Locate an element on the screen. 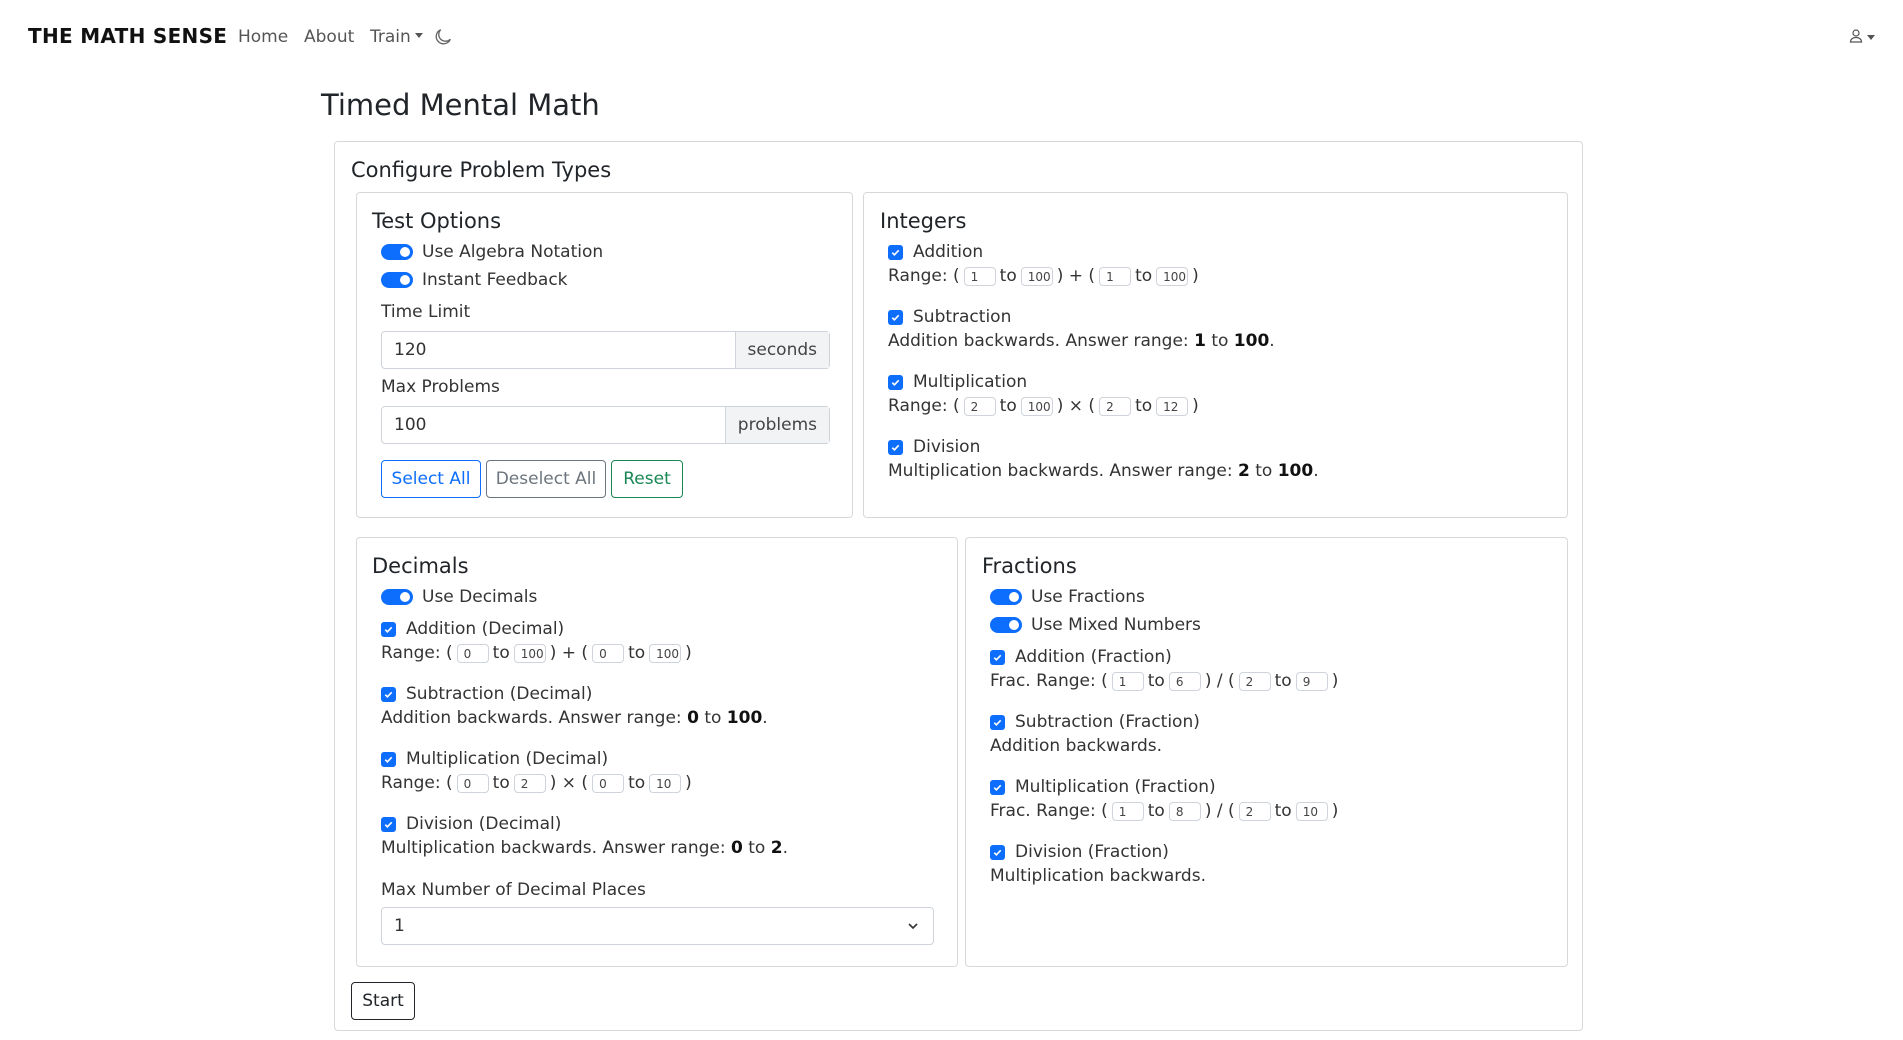 Image resolution: width=1903 pixels, height=1040 pixels. int-mul-a-max-input: 100 is located at coordinates (1036, 406).